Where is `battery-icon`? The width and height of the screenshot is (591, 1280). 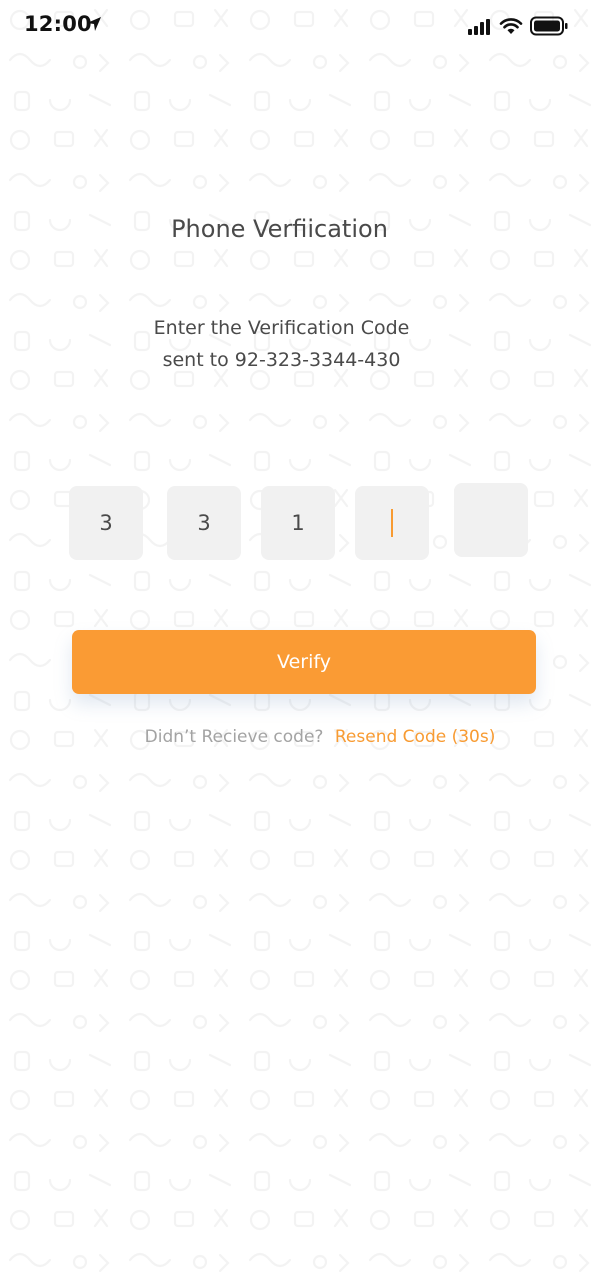 battery-icon is located at coordinates (549, 26).